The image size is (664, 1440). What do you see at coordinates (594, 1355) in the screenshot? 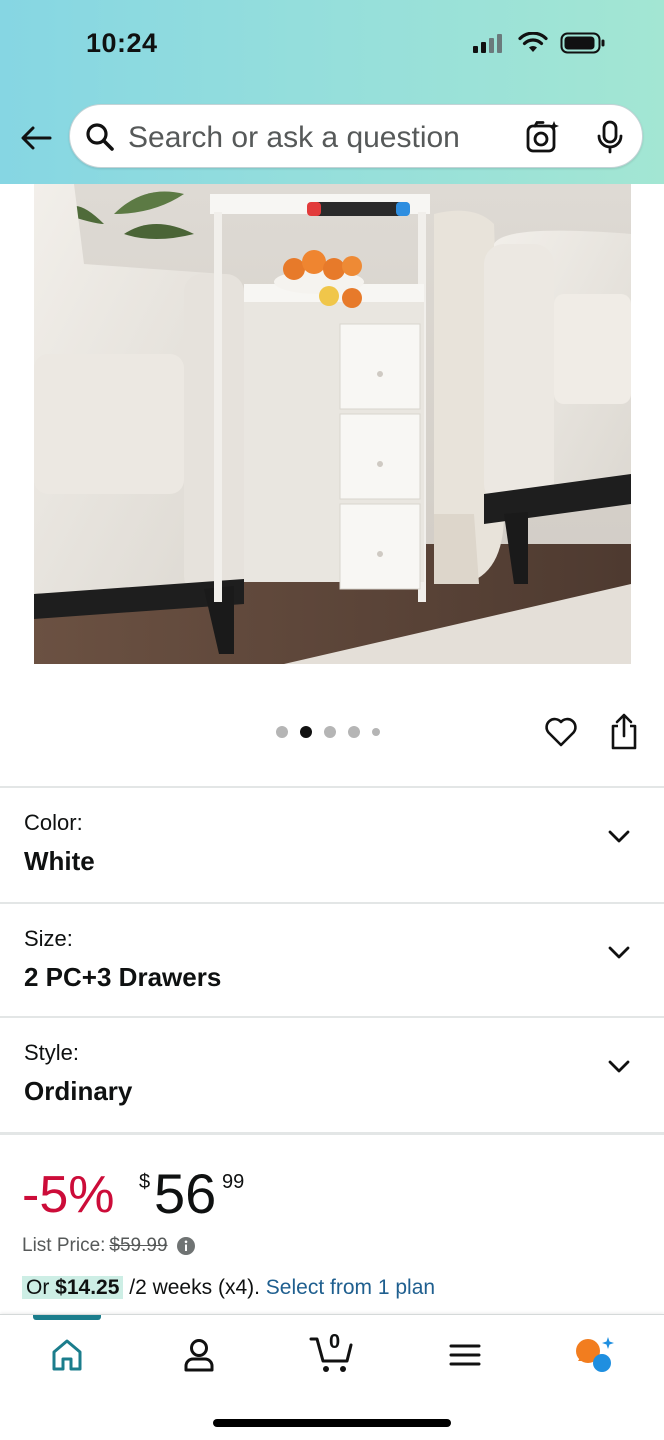
I see `rufus-icon` at bounding box center [594, 1355].